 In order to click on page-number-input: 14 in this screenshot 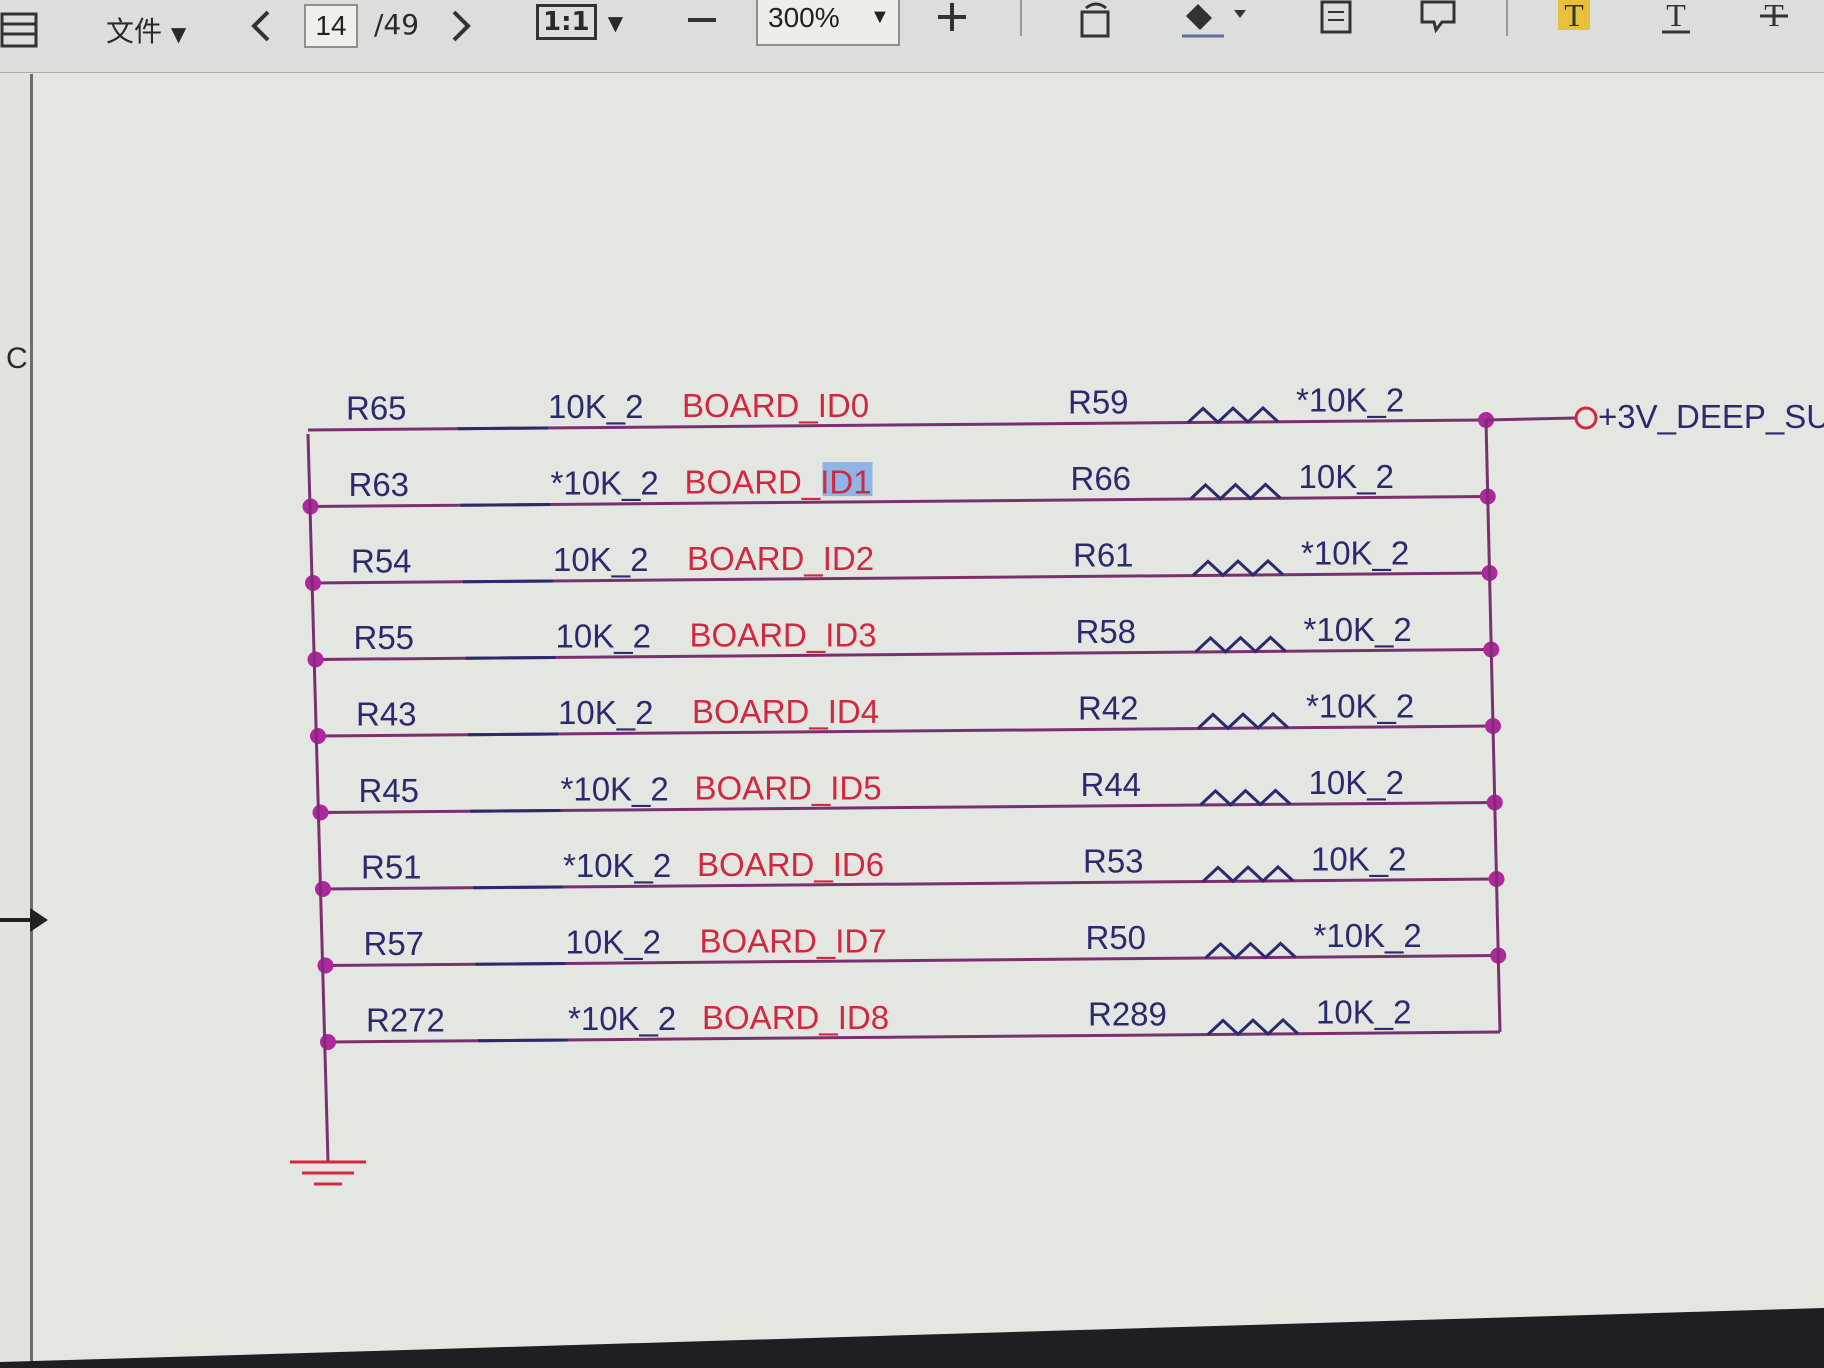, I will do `click(331, 26)`.